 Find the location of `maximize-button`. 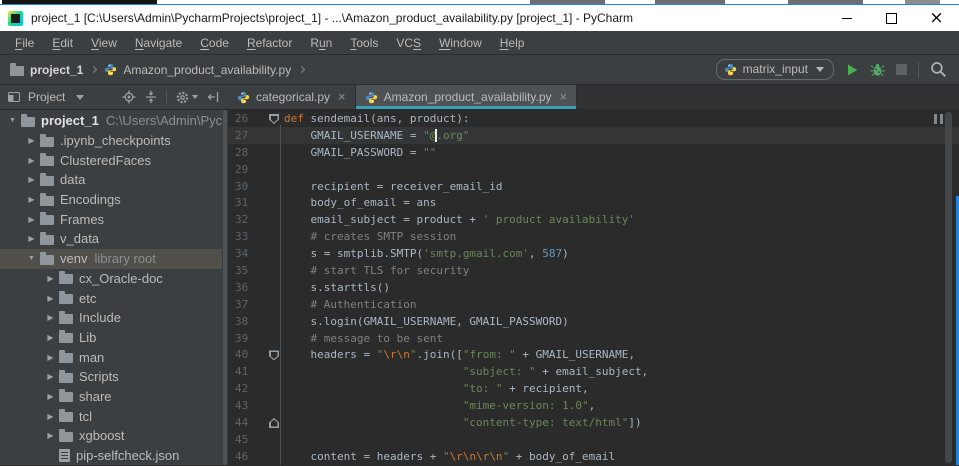

maximize-button is located at coordinates (891, 18).